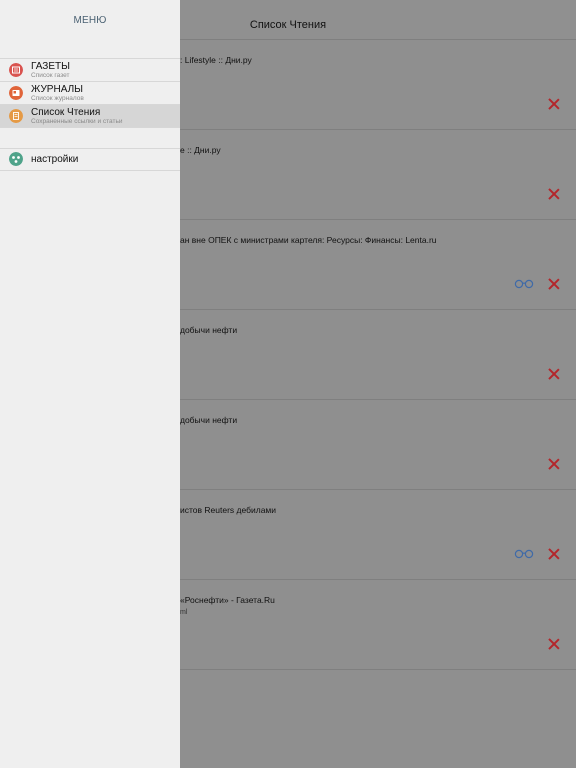 The height and width of the screenshot is (768, 576). I want to click on menu-item-label: ЖУРНАЛЫ, so click(57, 89).